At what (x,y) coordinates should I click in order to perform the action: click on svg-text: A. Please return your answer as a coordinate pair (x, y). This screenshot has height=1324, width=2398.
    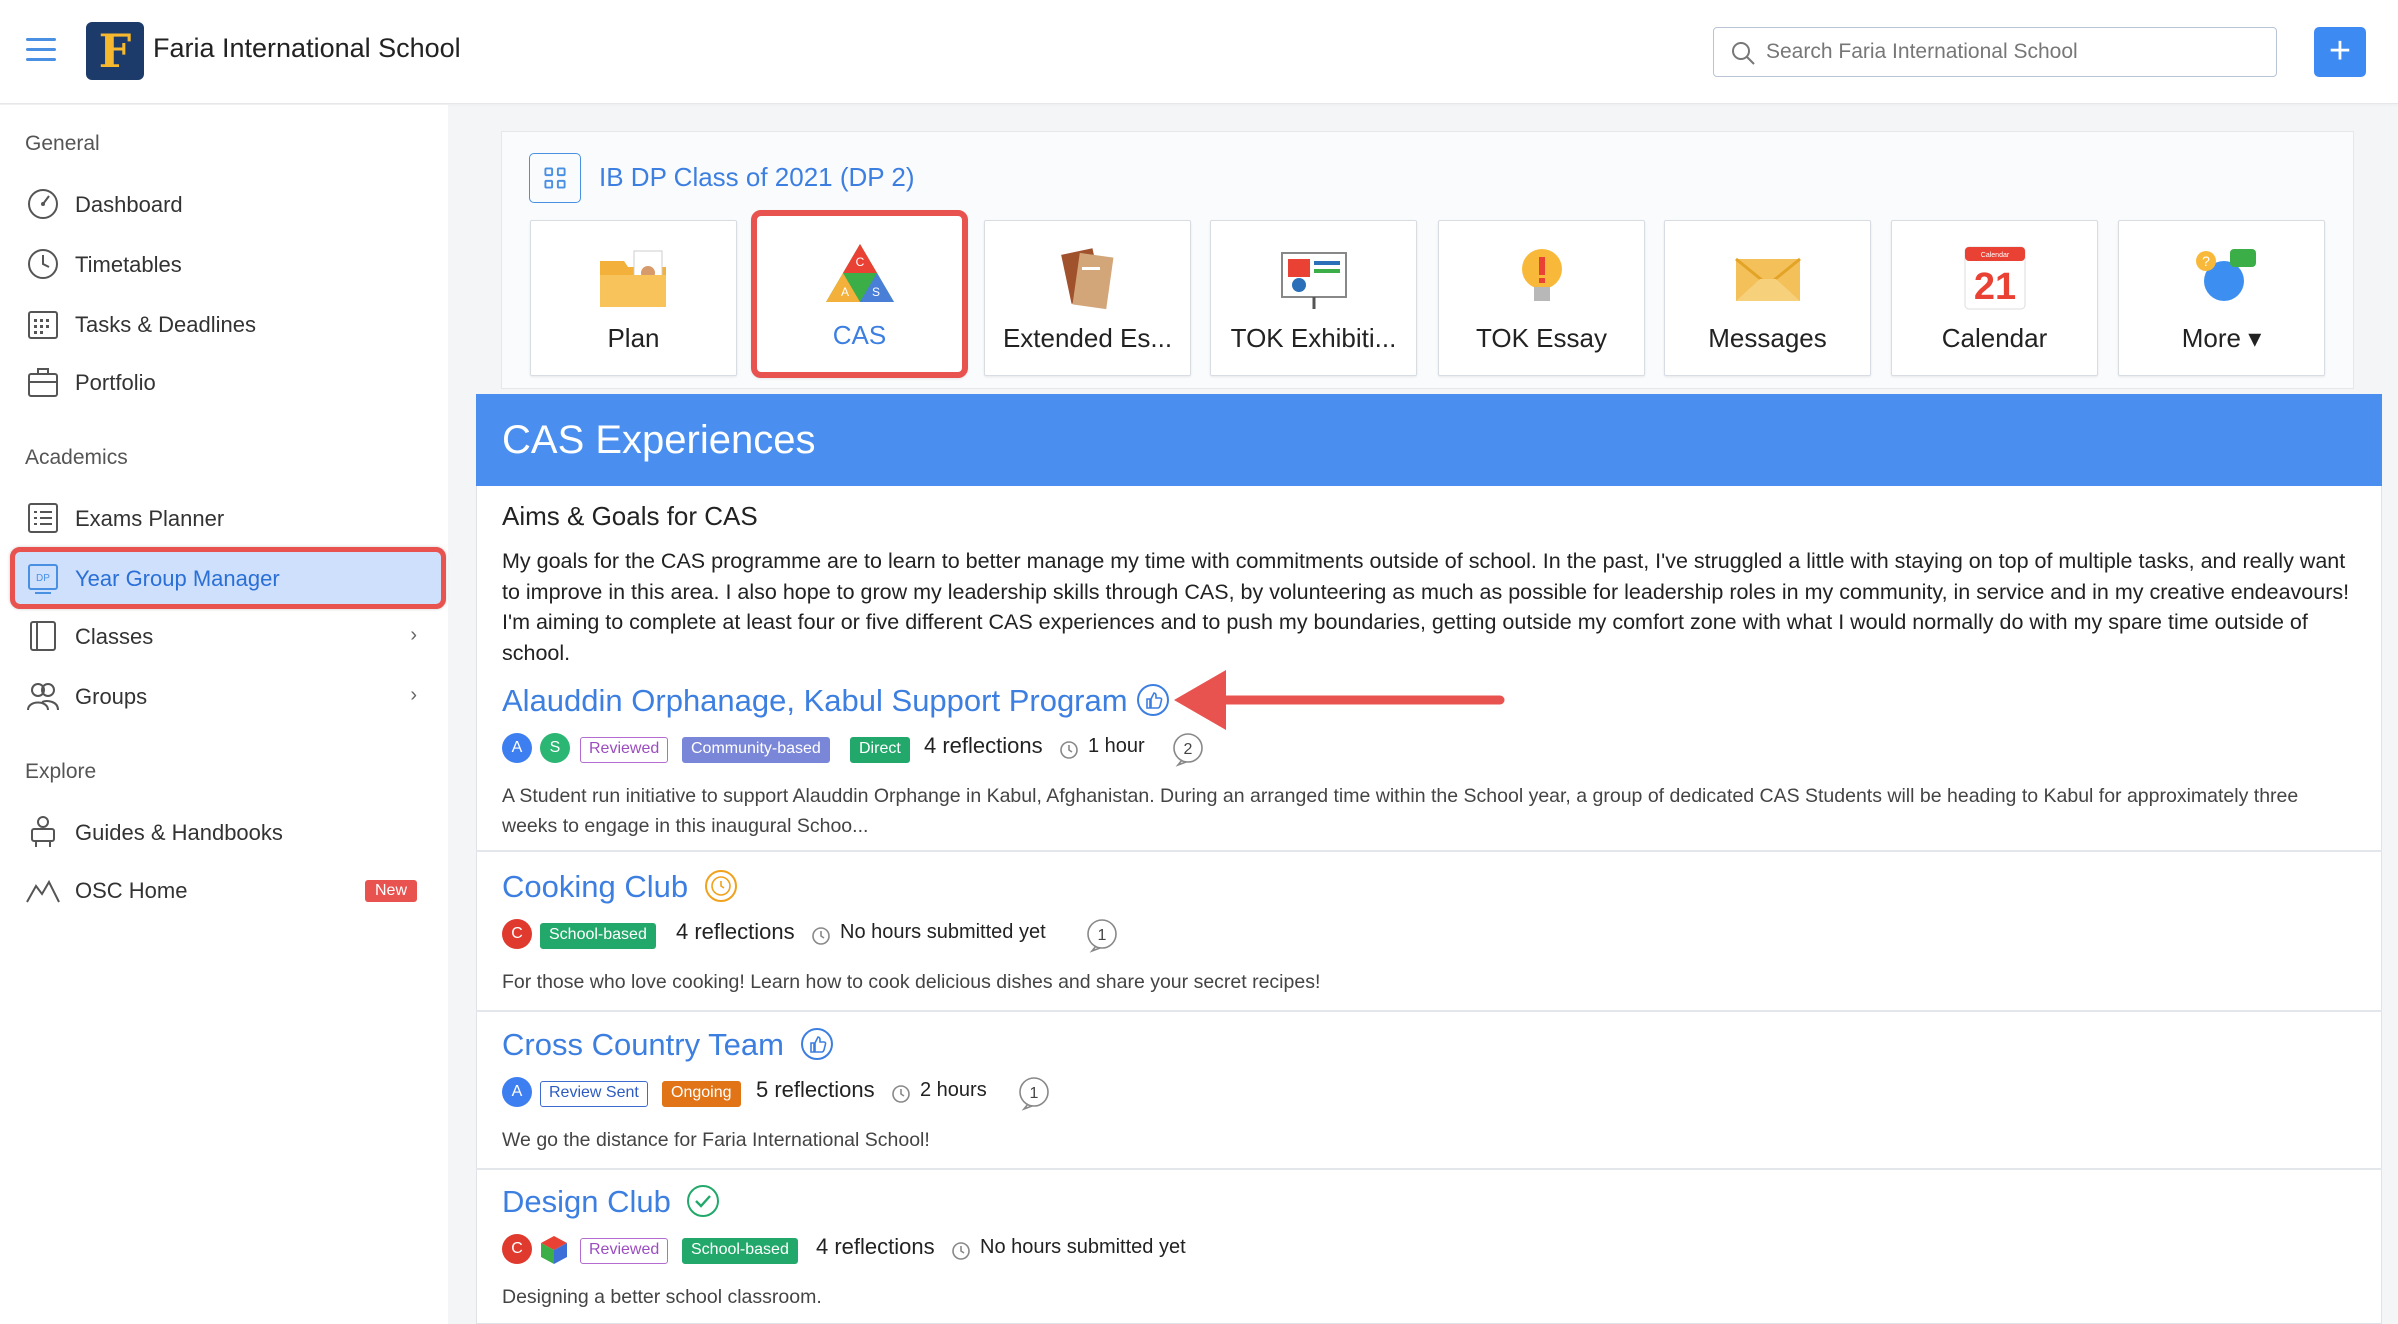
    Looking at the image, I should click on (844, 292).